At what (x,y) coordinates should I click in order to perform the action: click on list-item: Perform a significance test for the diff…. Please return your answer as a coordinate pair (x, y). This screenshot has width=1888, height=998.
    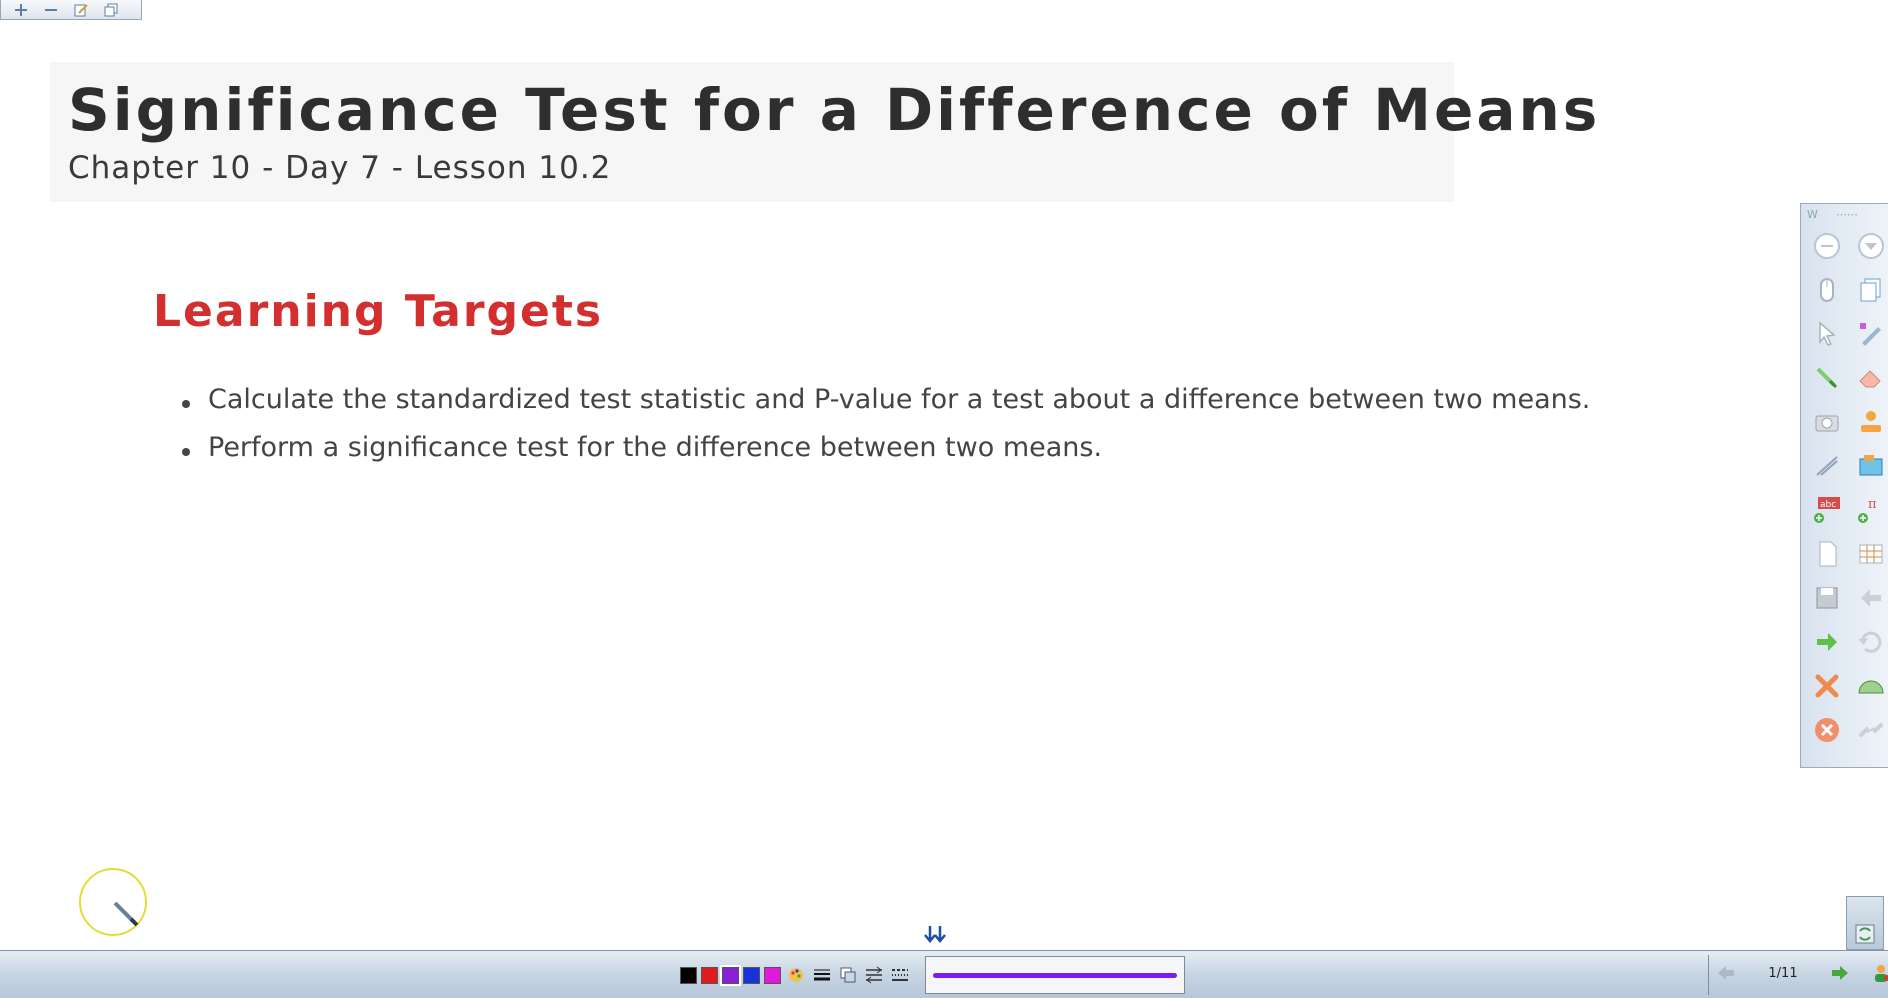
    Looking at the image, I should click on (884, 447).